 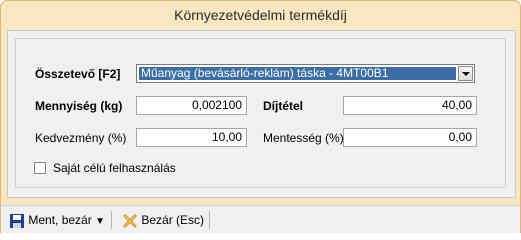 I want to click on close-label: Bezár (Esc), so click(x=173, y=220).